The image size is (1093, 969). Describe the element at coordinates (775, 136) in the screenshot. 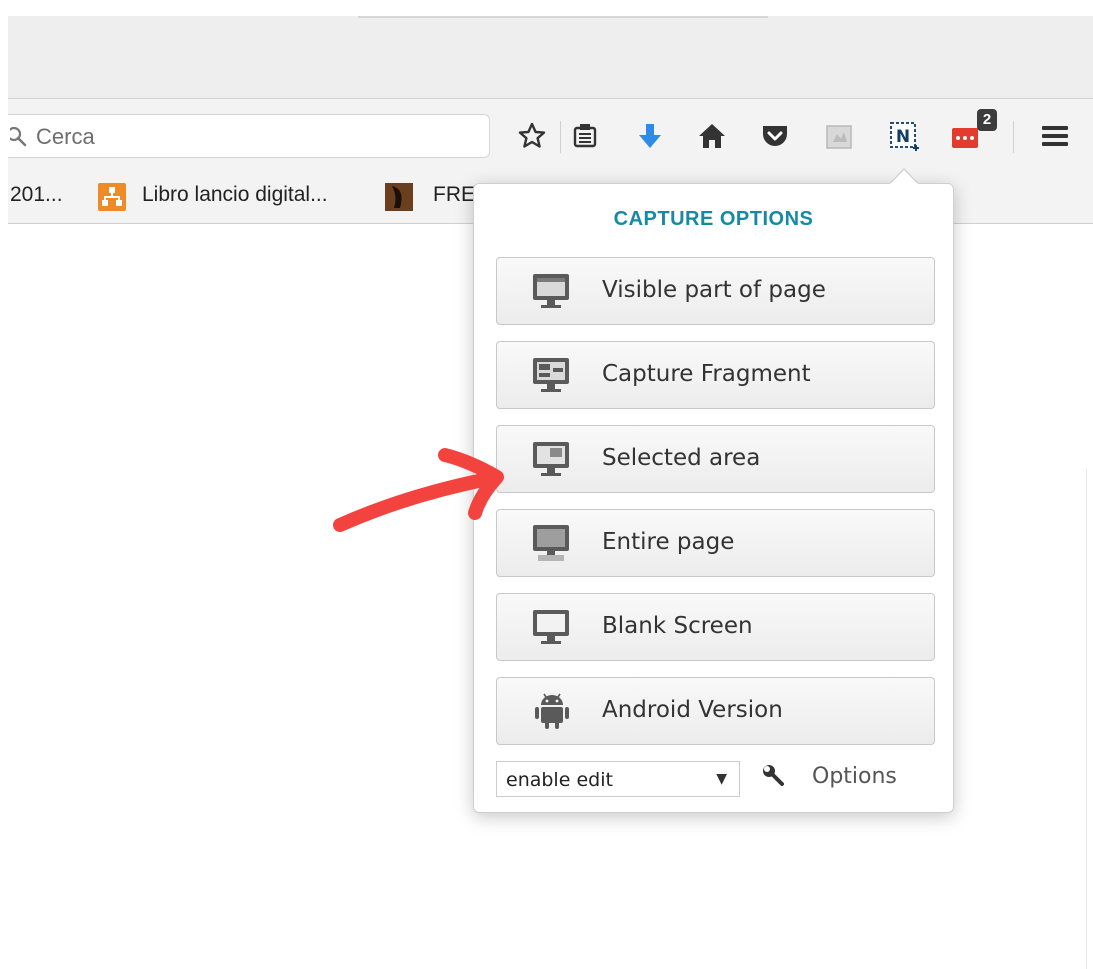

I see `pocket-icon` at that location.